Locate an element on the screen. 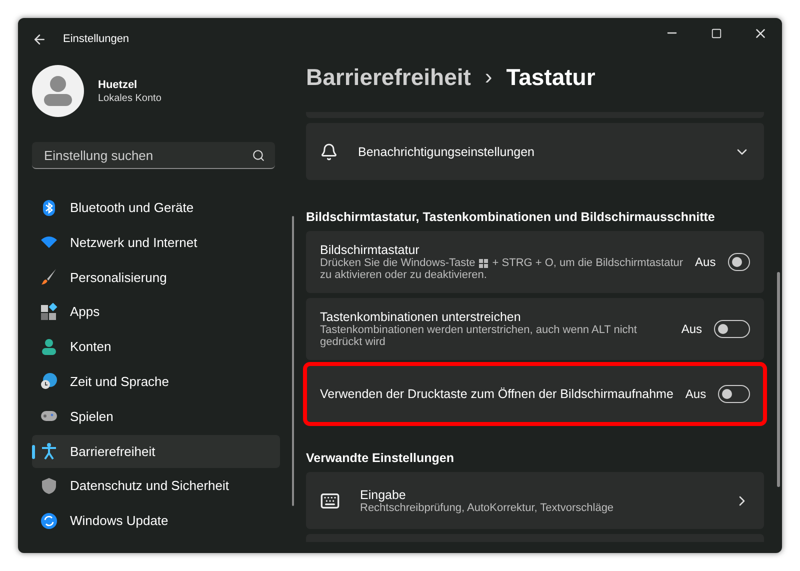 This screenshot has width=800, height=571. setting-description: + STRG + O, um die Bildschirmtastatur is located at coordinates (588, 263).